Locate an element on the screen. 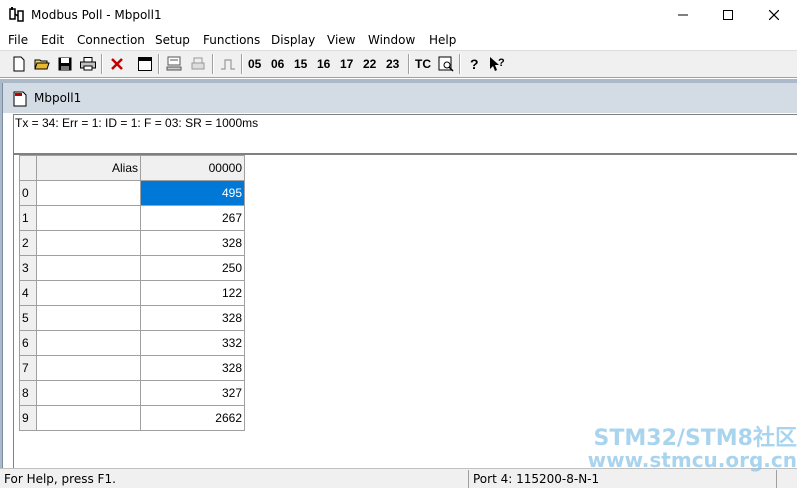  function-05-button: 05 is located at coordinates (254, 64).